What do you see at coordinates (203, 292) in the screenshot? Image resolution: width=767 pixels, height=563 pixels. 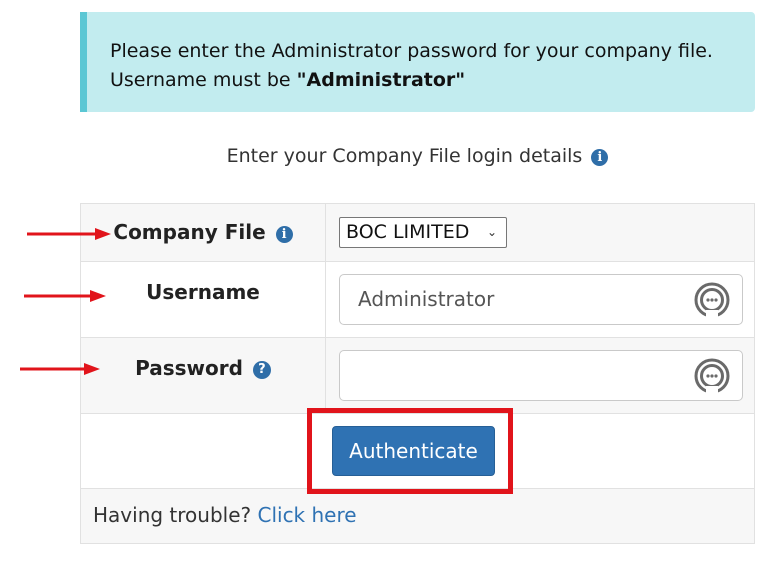 I see `username-label: Username` at bounding box center [203, 292].